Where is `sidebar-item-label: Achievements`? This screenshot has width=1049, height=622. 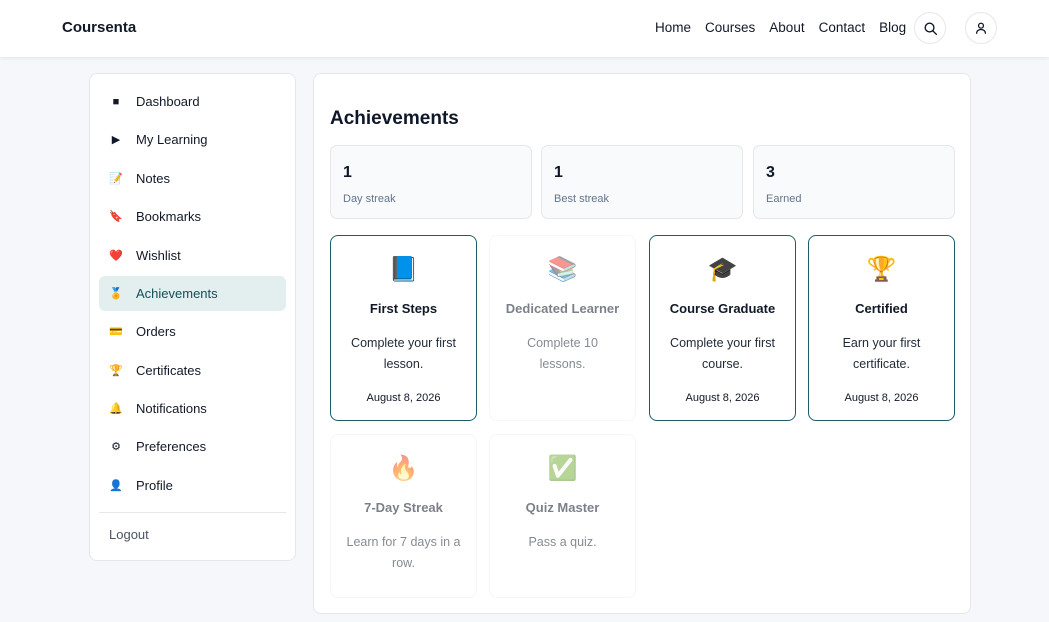
sidebar-item-label: Achievements is located at coordinates (177, 293).